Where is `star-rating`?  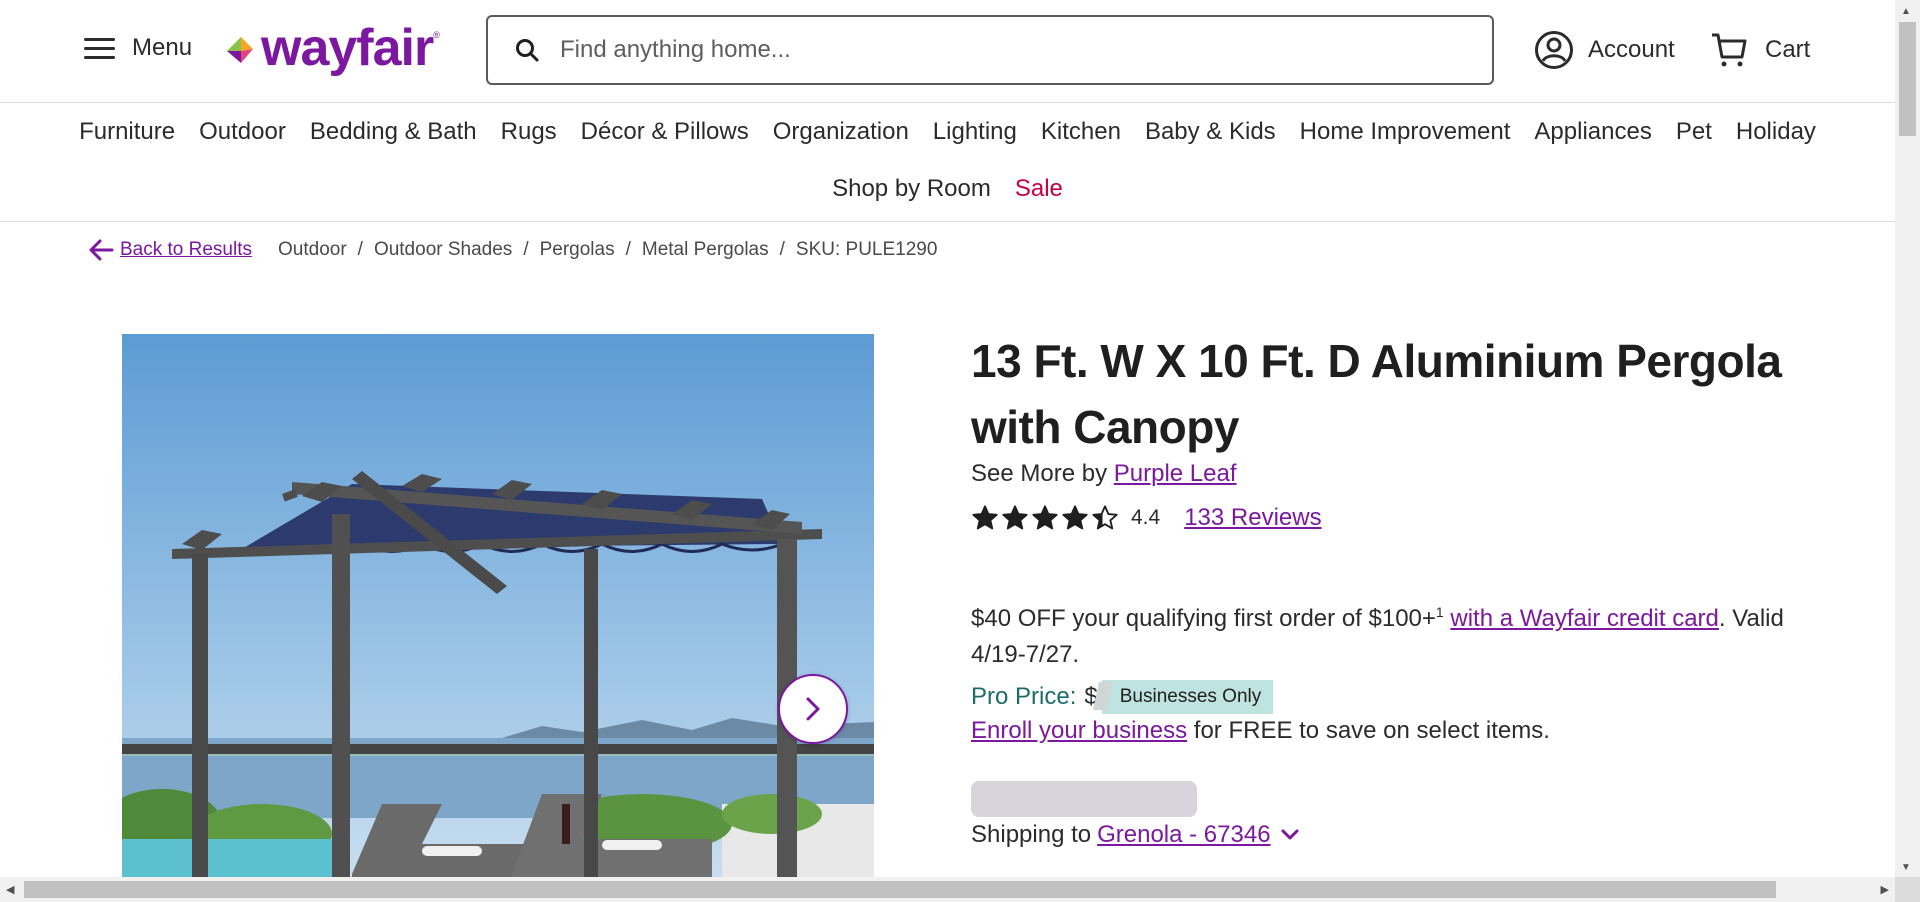
star-rating is located at coordinates (1045, 518).